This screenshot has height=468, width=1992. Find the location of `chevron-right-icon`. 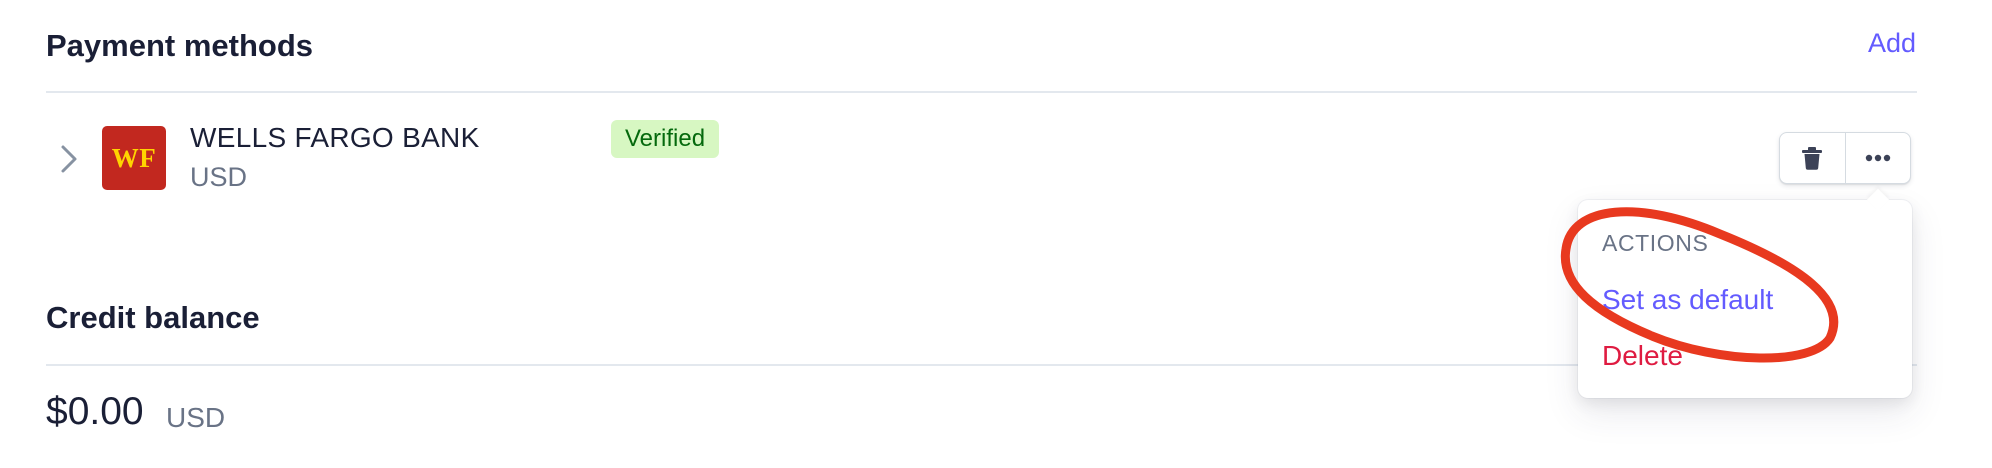

chevron-right-icon is located at coordinates (69, 159).